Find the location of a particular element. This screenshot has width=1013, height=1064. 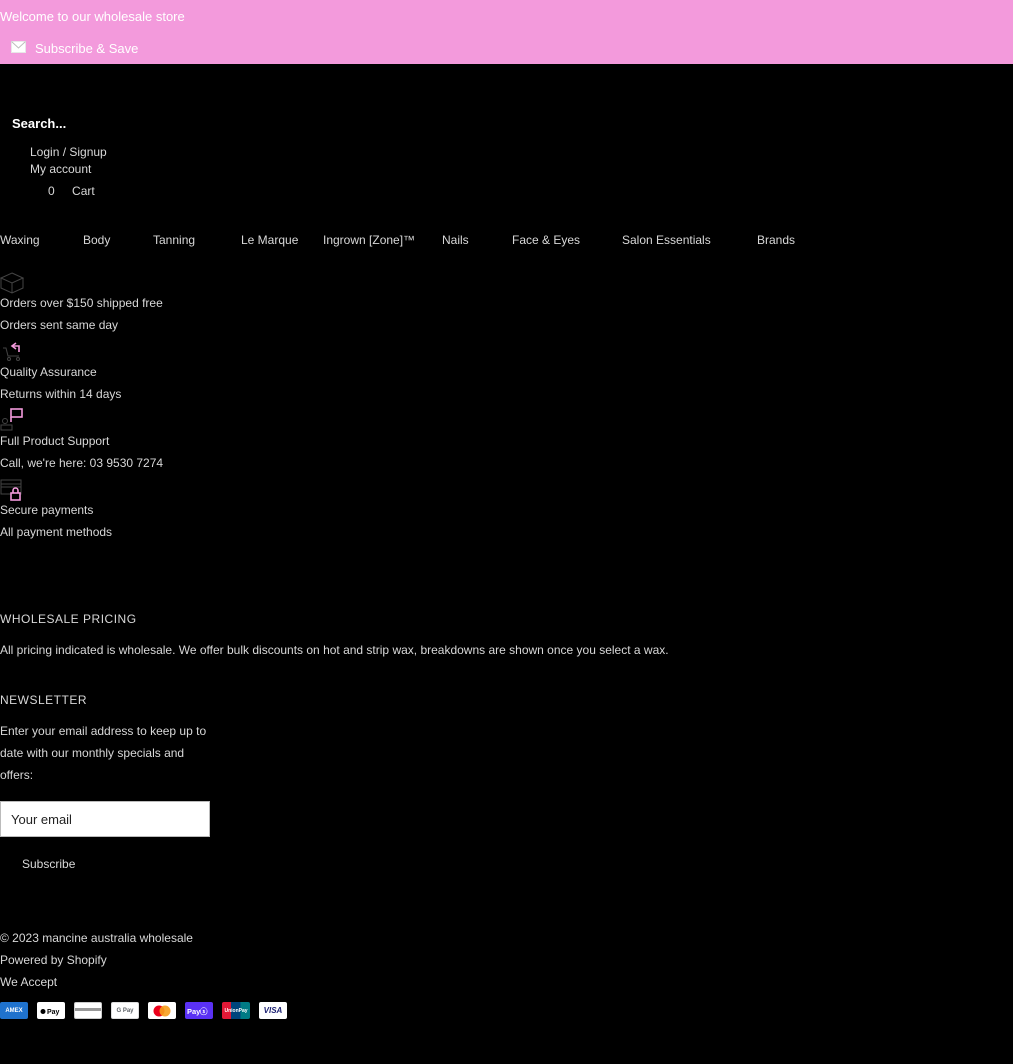

nav-item-brands: Brands is located at coordinates (776, 240).